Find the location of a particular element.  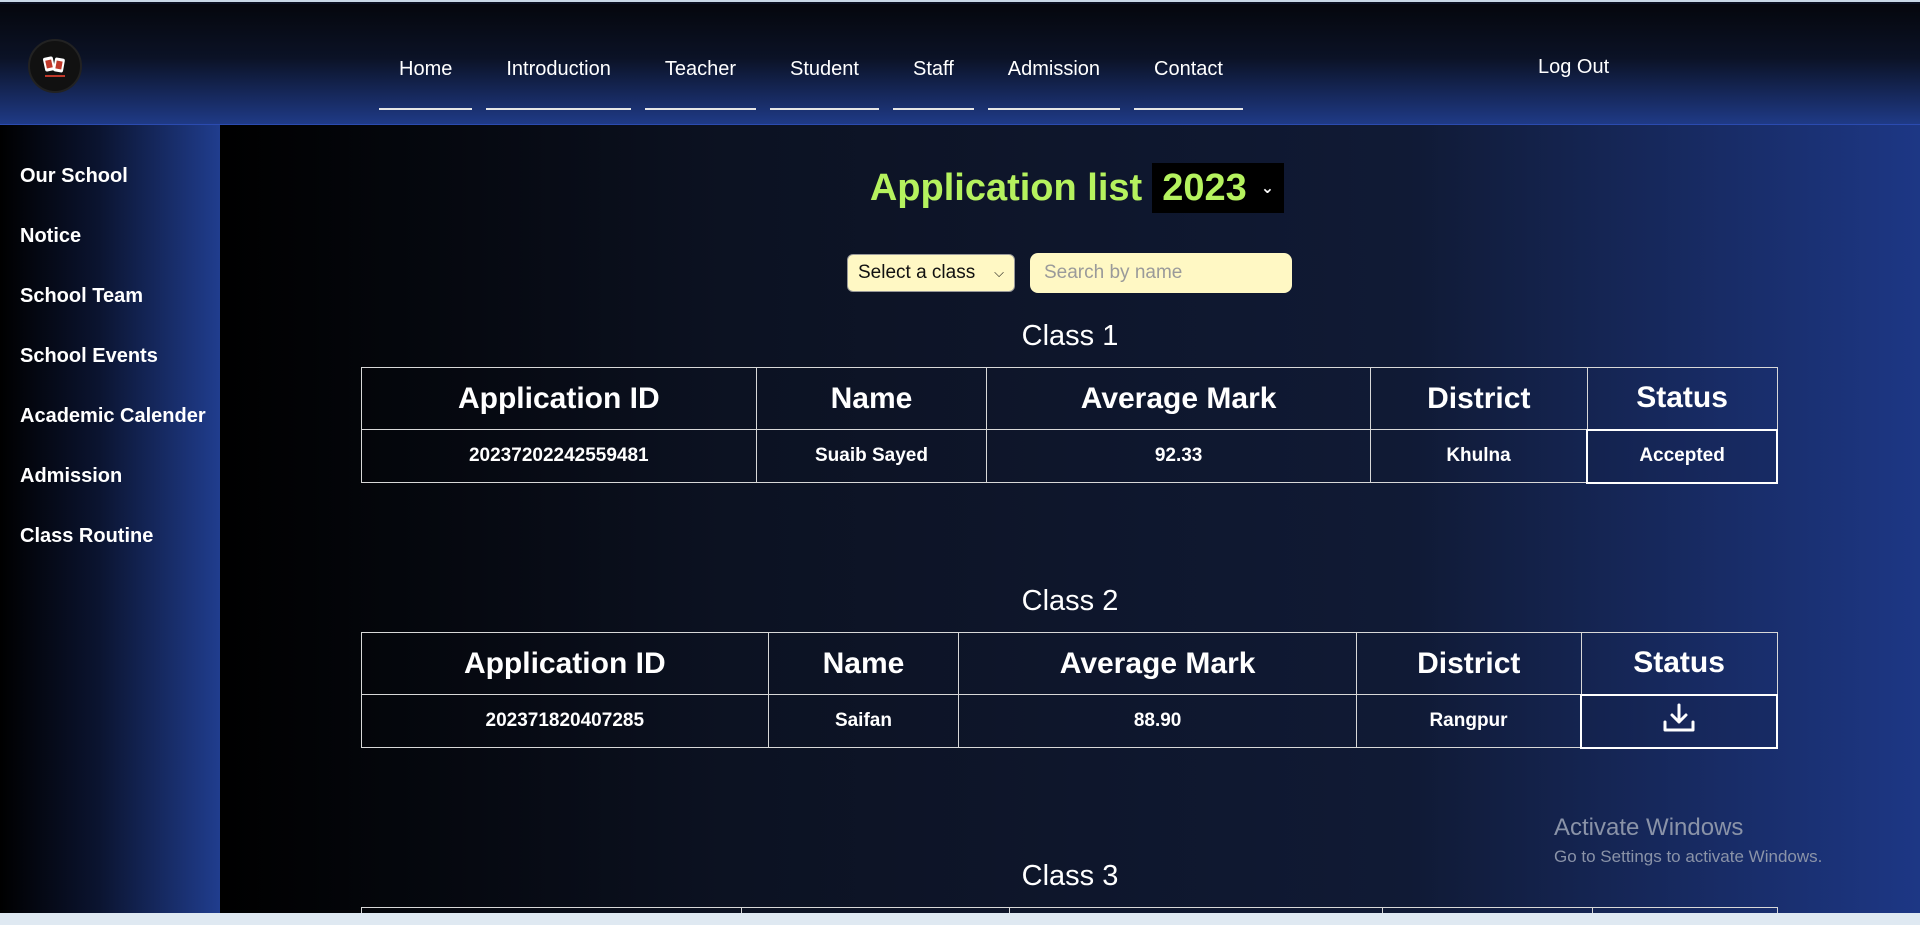

nav-student: Student is located at coordinates (824, 77).